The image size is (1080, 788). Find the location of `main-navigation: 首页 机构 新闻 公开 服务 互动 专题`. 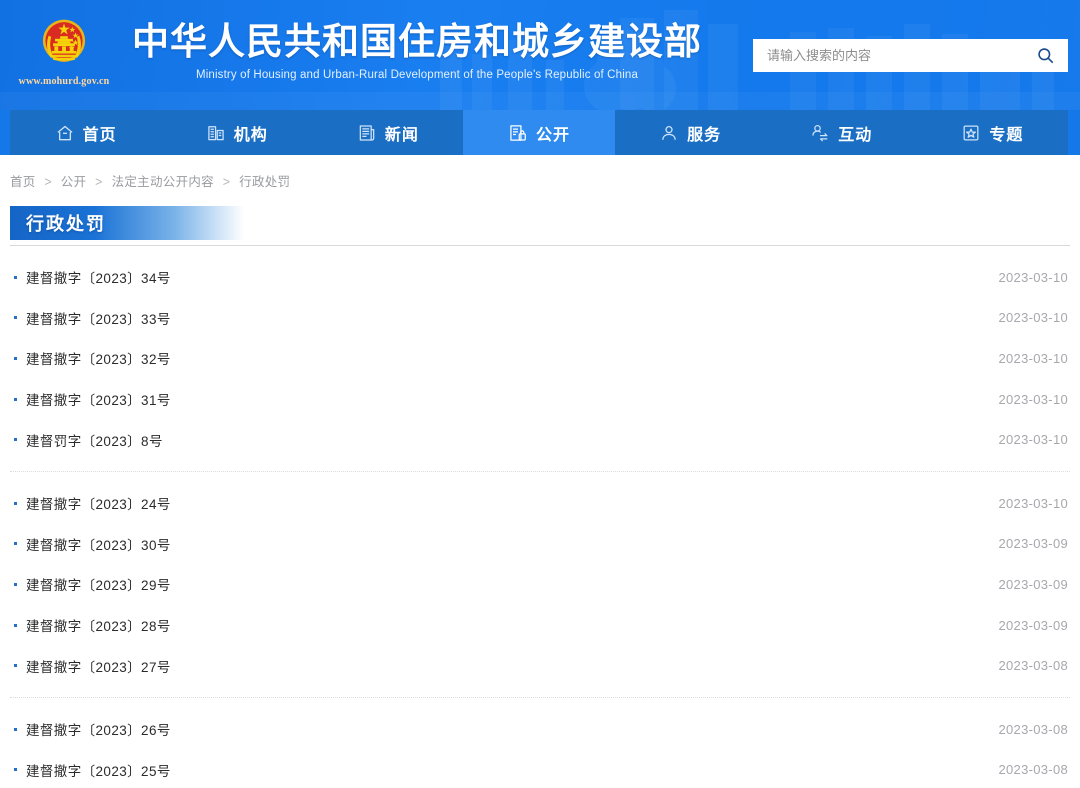

main-navigation: 首页 机构 新闻 公开 服务 互动 专题 is located at coordinates (540, 132).